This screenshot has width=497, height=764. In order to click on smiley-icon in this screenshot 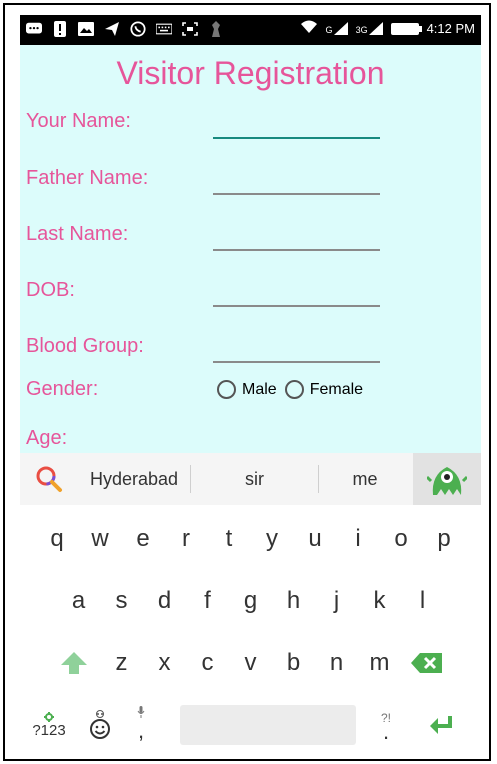, I will do `click(100, 729)`.